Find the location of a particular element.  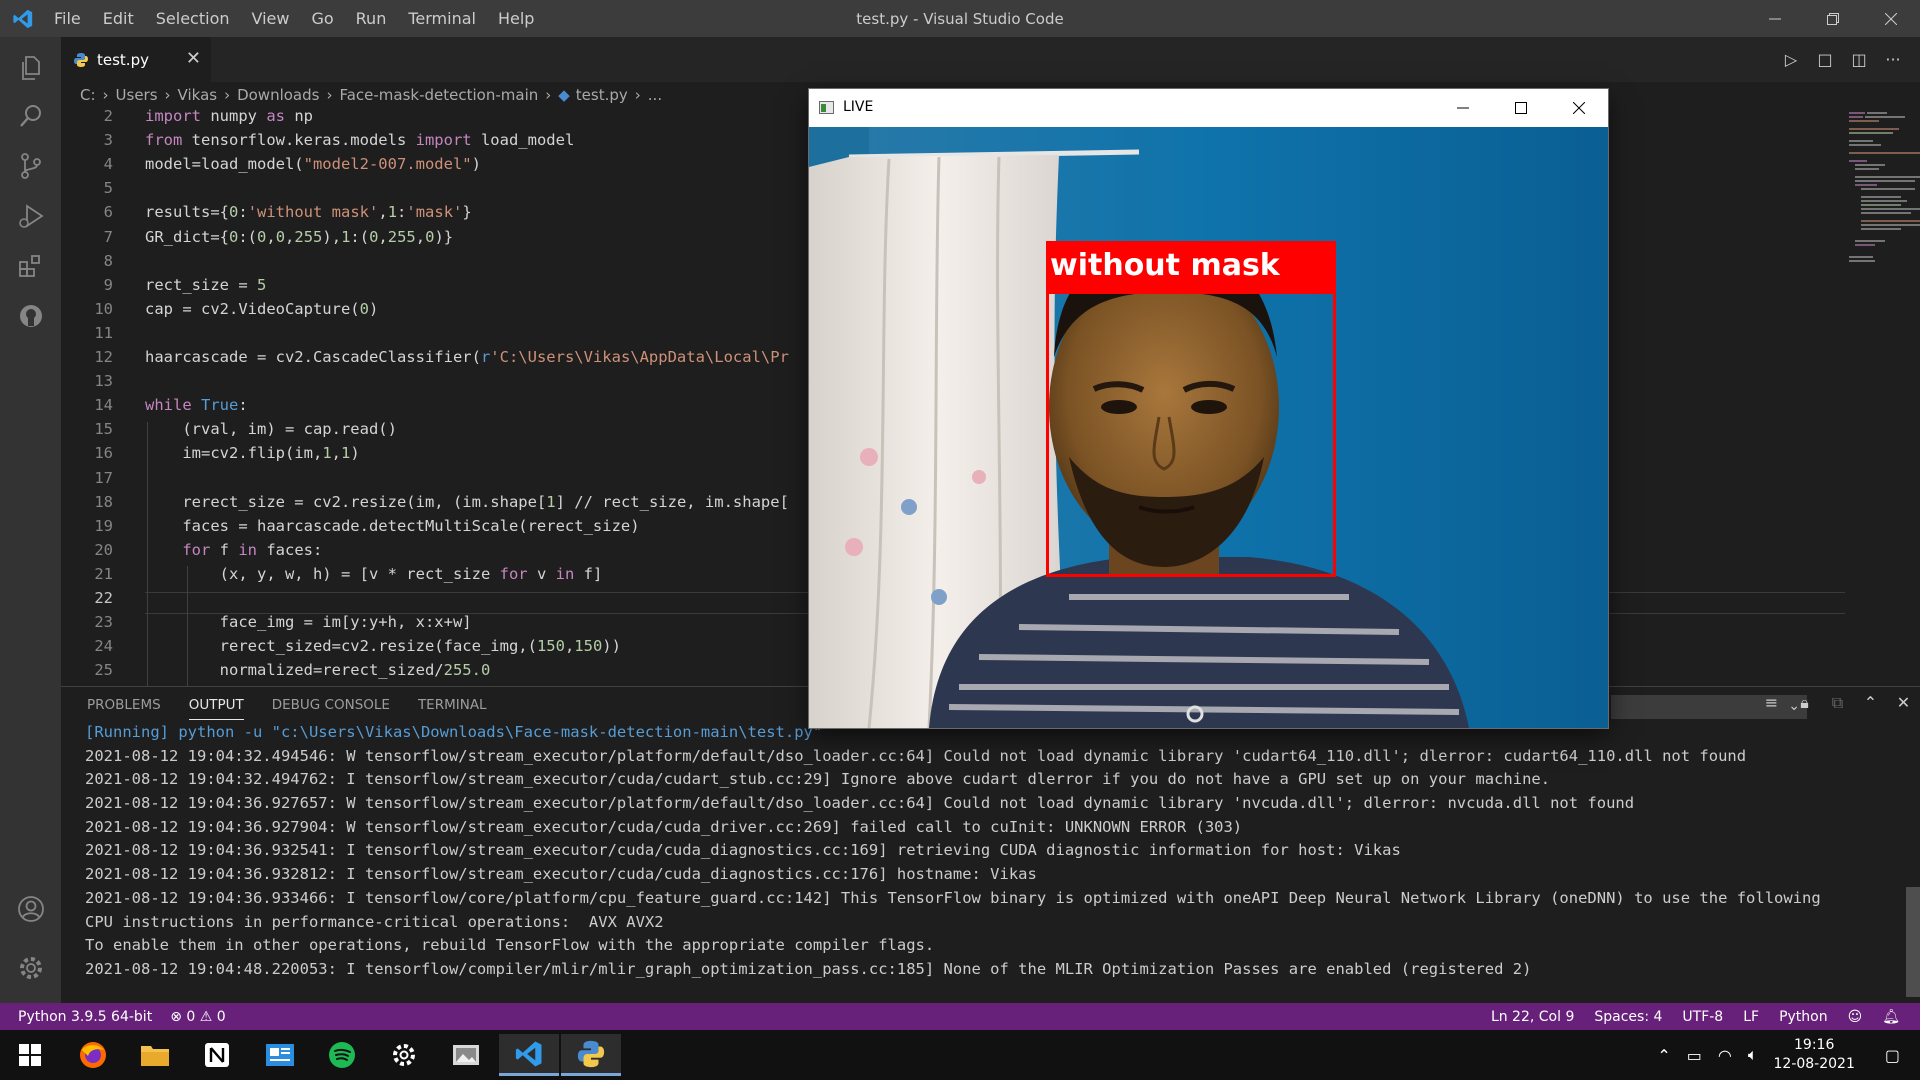

menu-run: Run is located at coordinates (371, 18).